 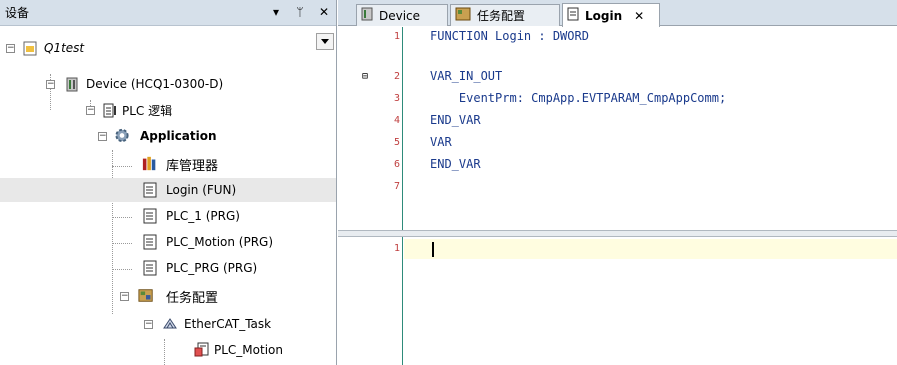 I want to click on code-line: VAR_IN_OUT, so click(x=466, y=76).